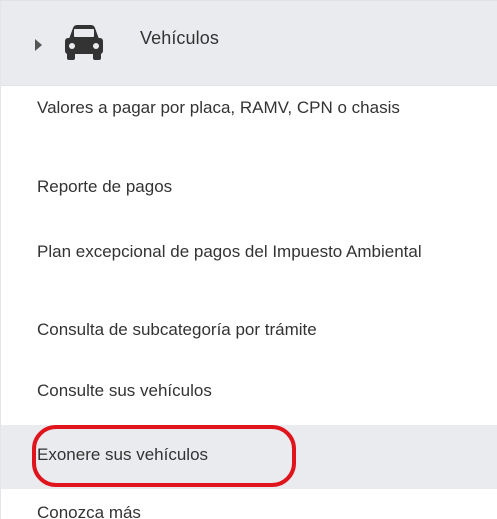 This screenshot has width=497, height=519. Describe the element at coordinates (249, 186) in the screenshot. I see `menu-item-reporte-de-pagos: Reporte de pagos` at that location.